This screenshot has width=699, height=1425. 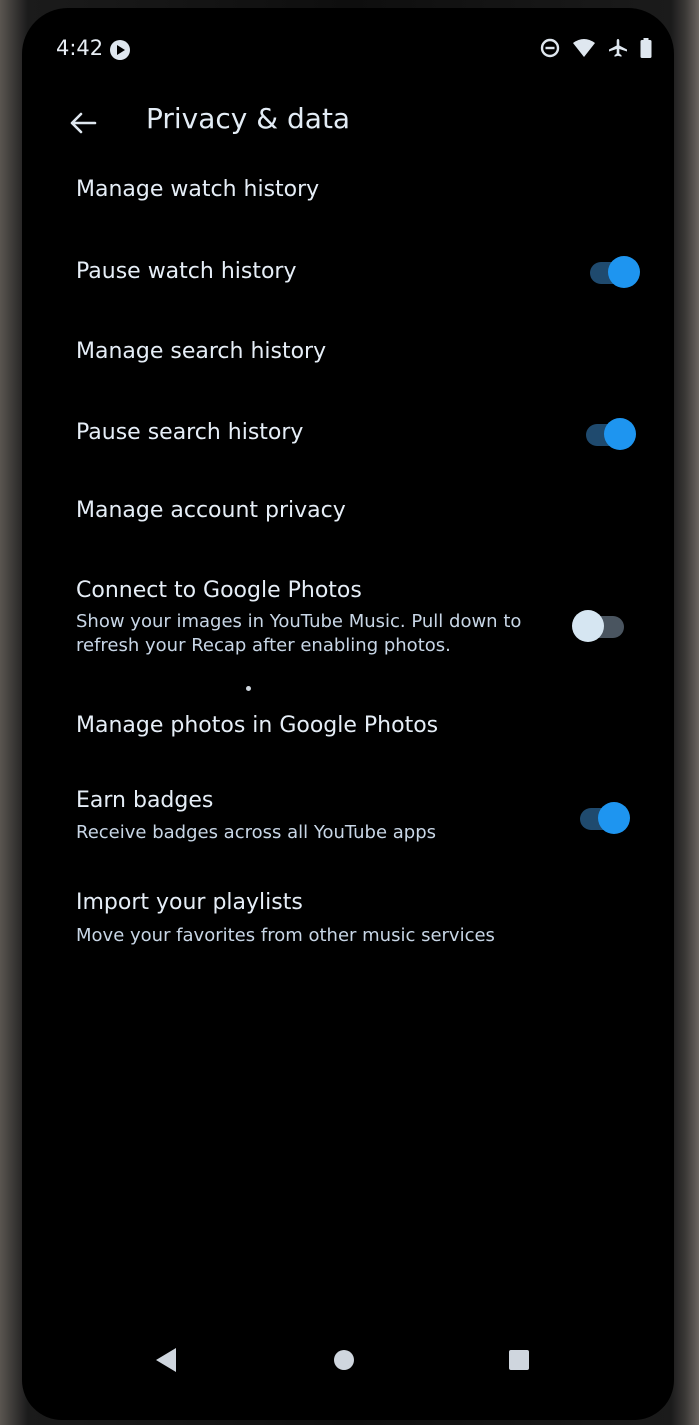 What do you see at coordinates (120, 50) in the screenshot?
I see `youtube-music-app-icon` at bounding box center [120, 50].